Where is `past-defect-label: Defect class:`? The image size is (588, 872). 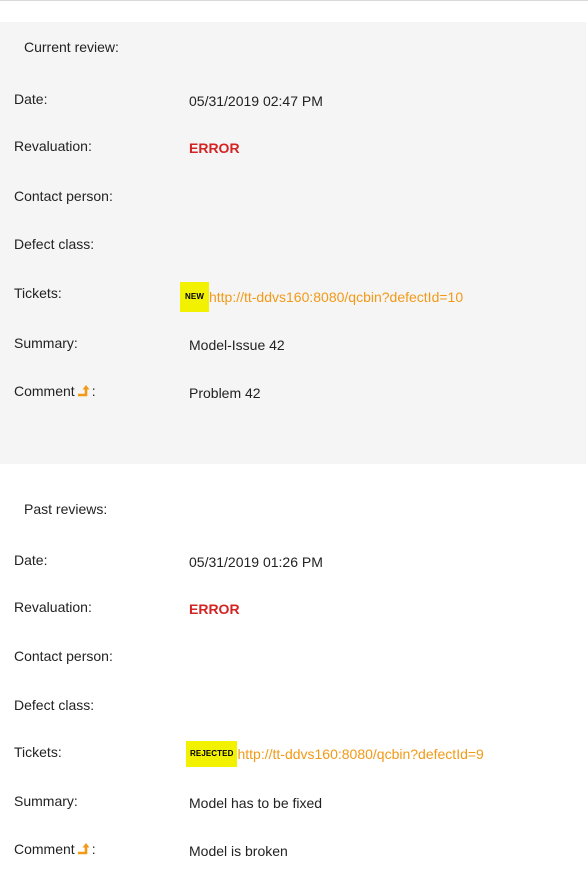
past-defect-label: Defect class: is located at coordinates (54, 705).